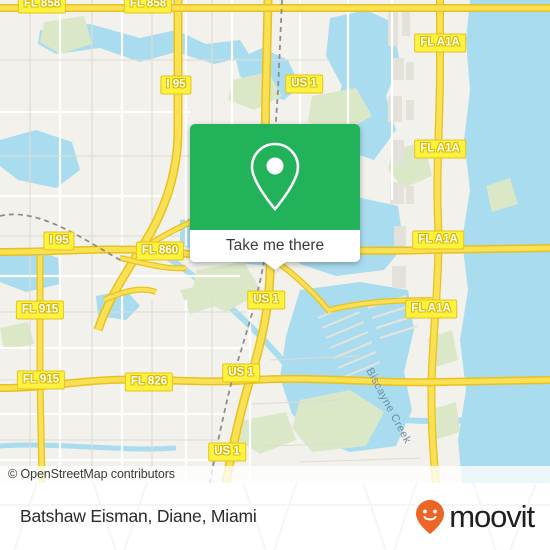 This screenshot has height=550, width=550. What do you see at coordinates (430, 516) in the screenshot?
I see `moovit-pin-smile-icon` at bounding box center [430, 516].